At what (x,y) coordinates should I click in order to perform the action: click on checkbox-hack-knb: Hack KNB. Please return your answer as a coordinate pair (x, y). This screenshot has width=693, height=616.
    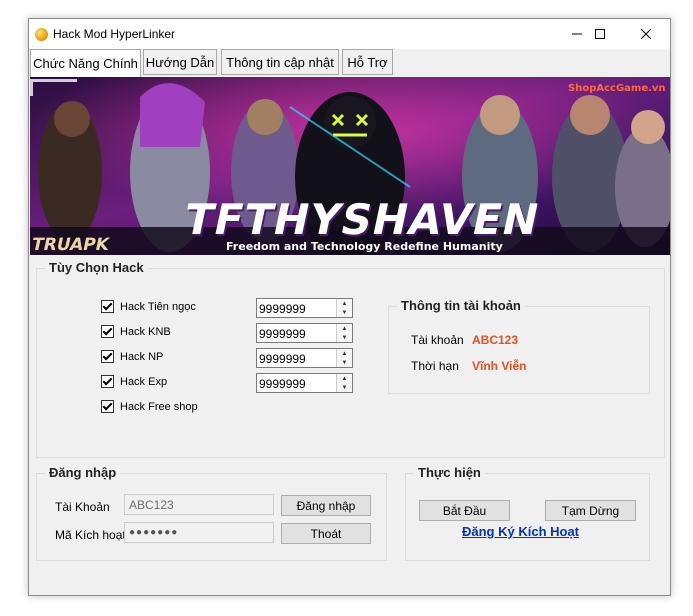
    Looking at the image, I should click on (136, 331).